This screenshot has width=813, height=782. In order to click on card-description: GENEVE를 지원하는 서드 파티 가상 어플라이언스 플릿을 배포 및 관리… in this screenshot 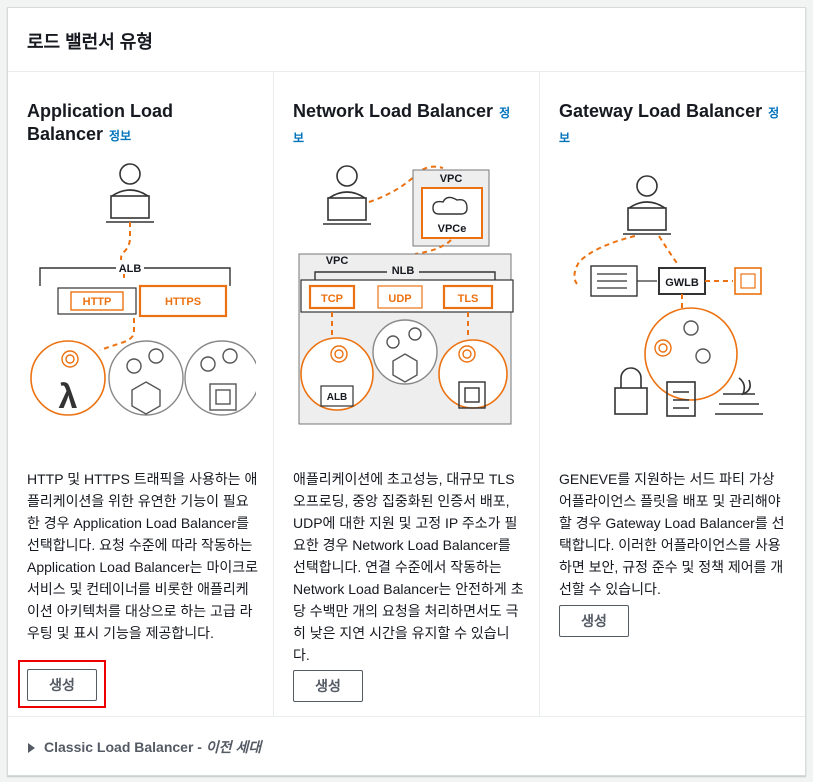, I will do `click(672, 534)`.